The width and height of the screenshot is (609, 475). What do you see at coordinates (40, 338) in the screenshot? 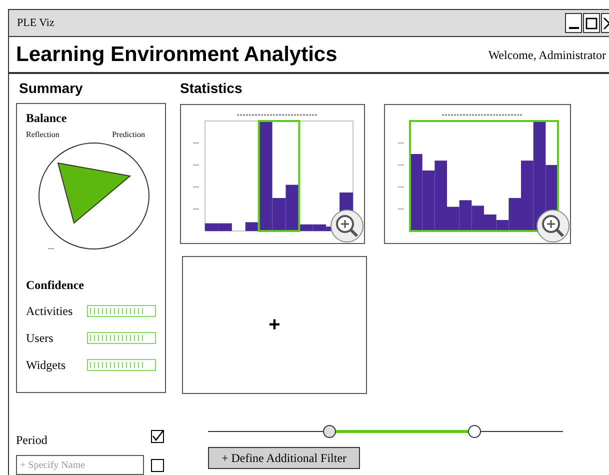
I see `confidence-label: Users` at bounding box center [40, 338].